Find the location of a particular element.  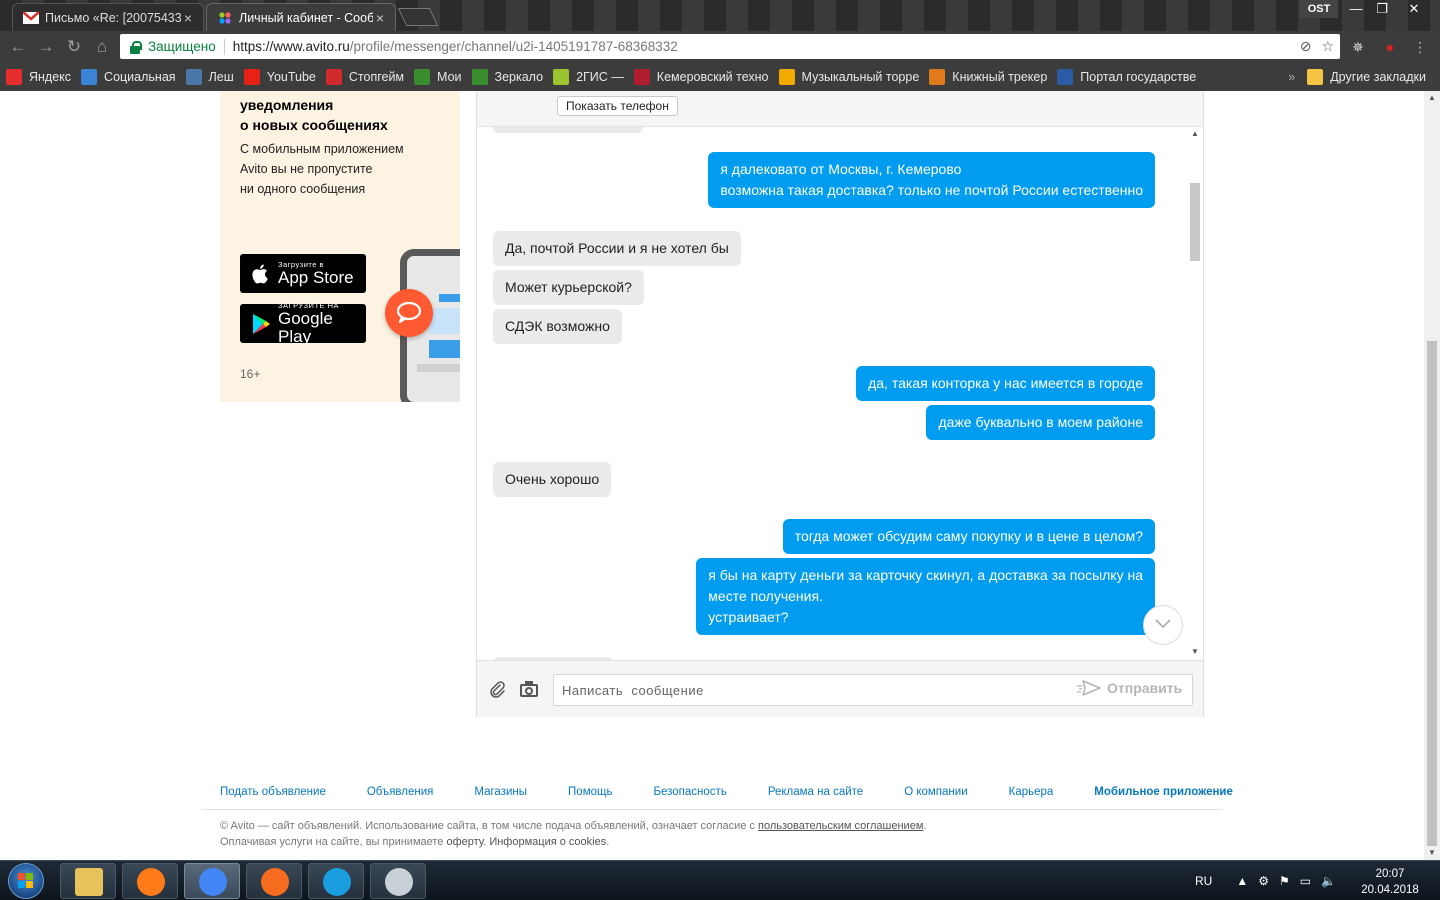

other-bookmarks: Другие закладки is located at coordinates (1366, 76).